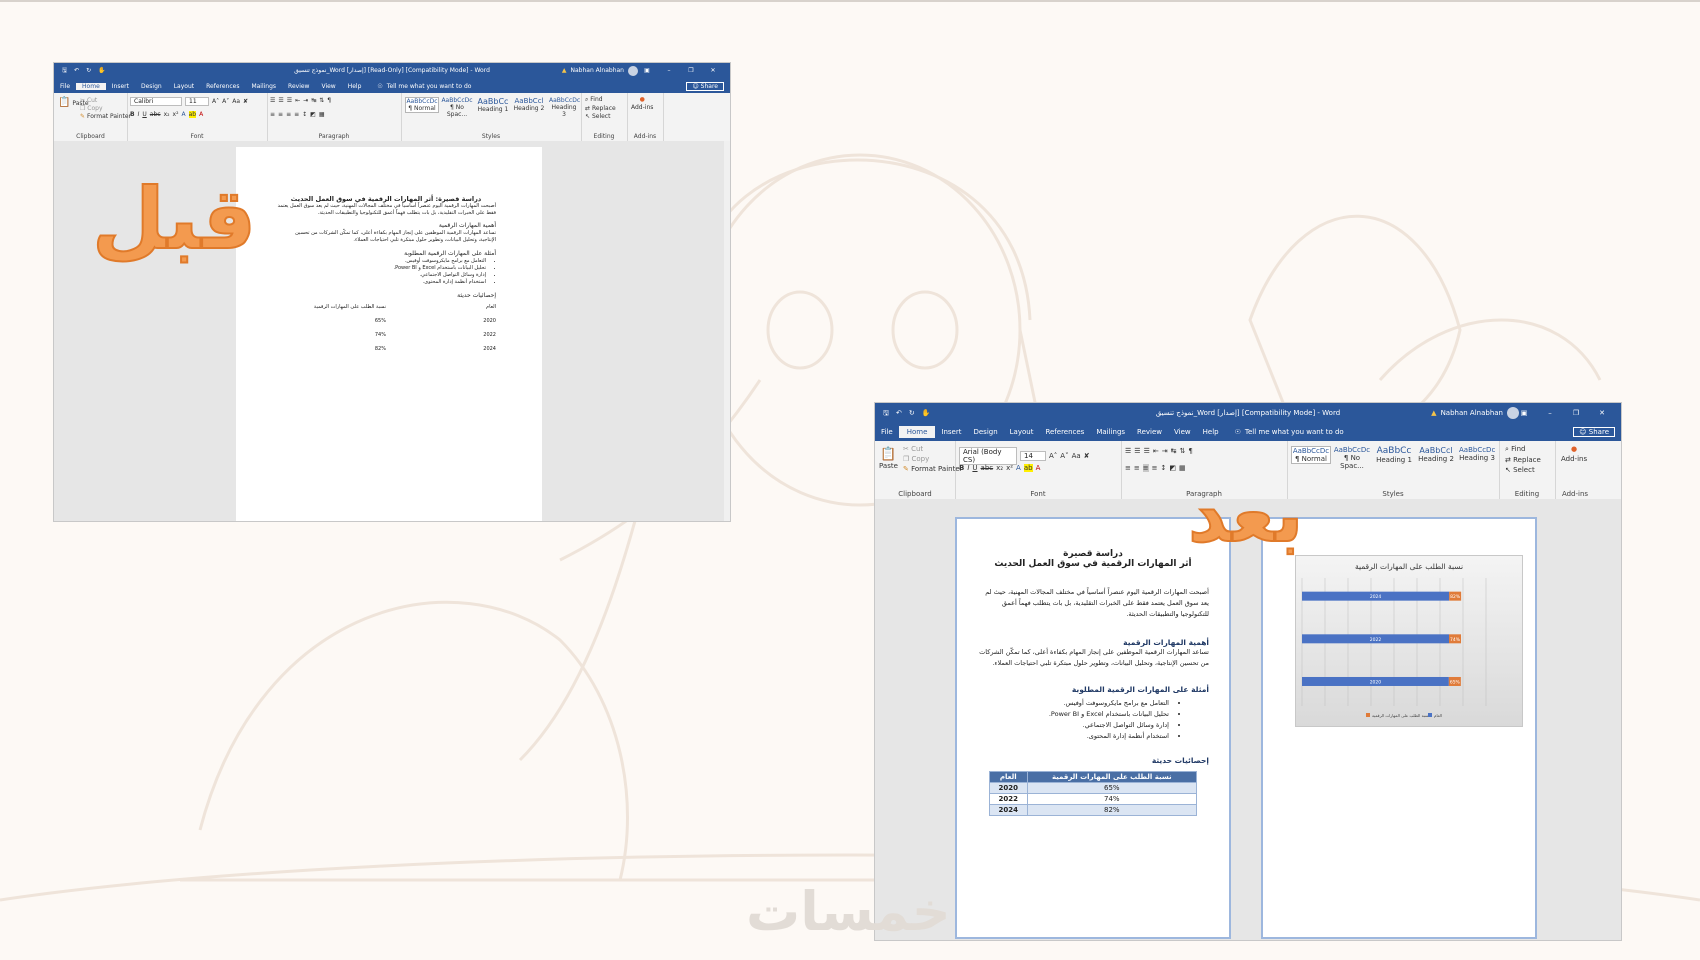 The width and height of the screenshot is (1700, 960). Describe the element at coordinates (197, 101) in the screenshot. I see `font-size-select: 11` at that location.